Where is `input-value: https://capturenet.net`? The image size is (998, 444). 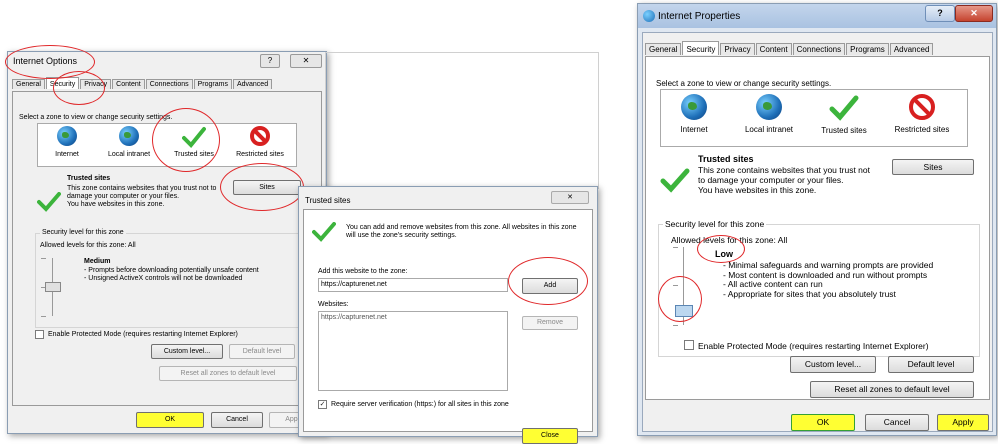
input-value: https://capturenet.net is located at coordinates (354, 284).